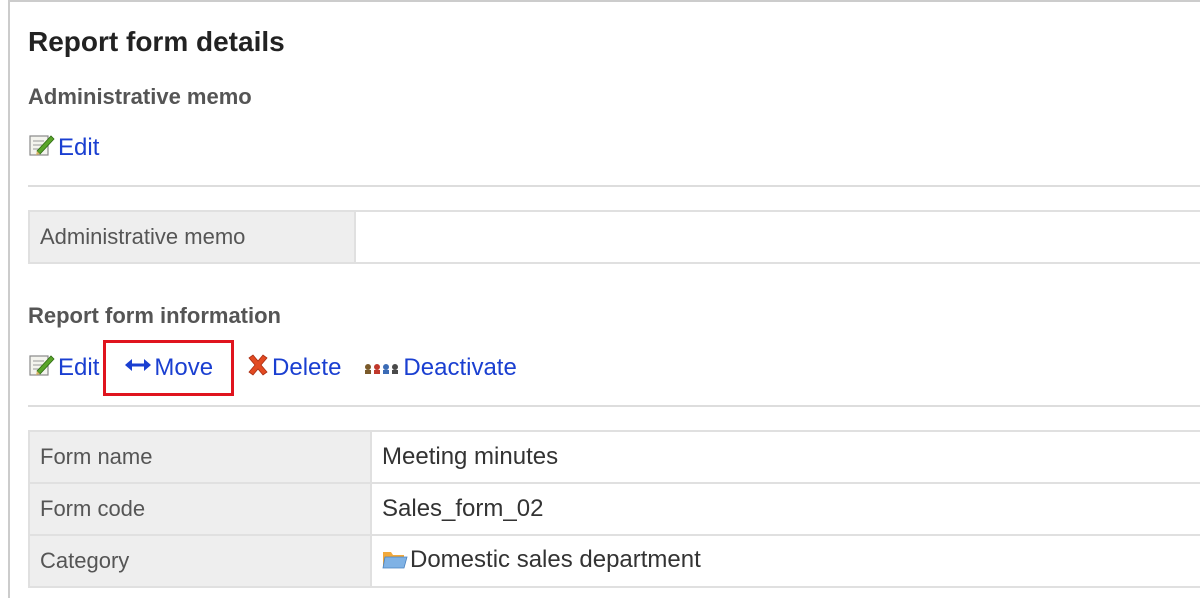 This screenshot has width=1200, height=598. I want to click on info-edit-label: Edit, so click(79, 367).